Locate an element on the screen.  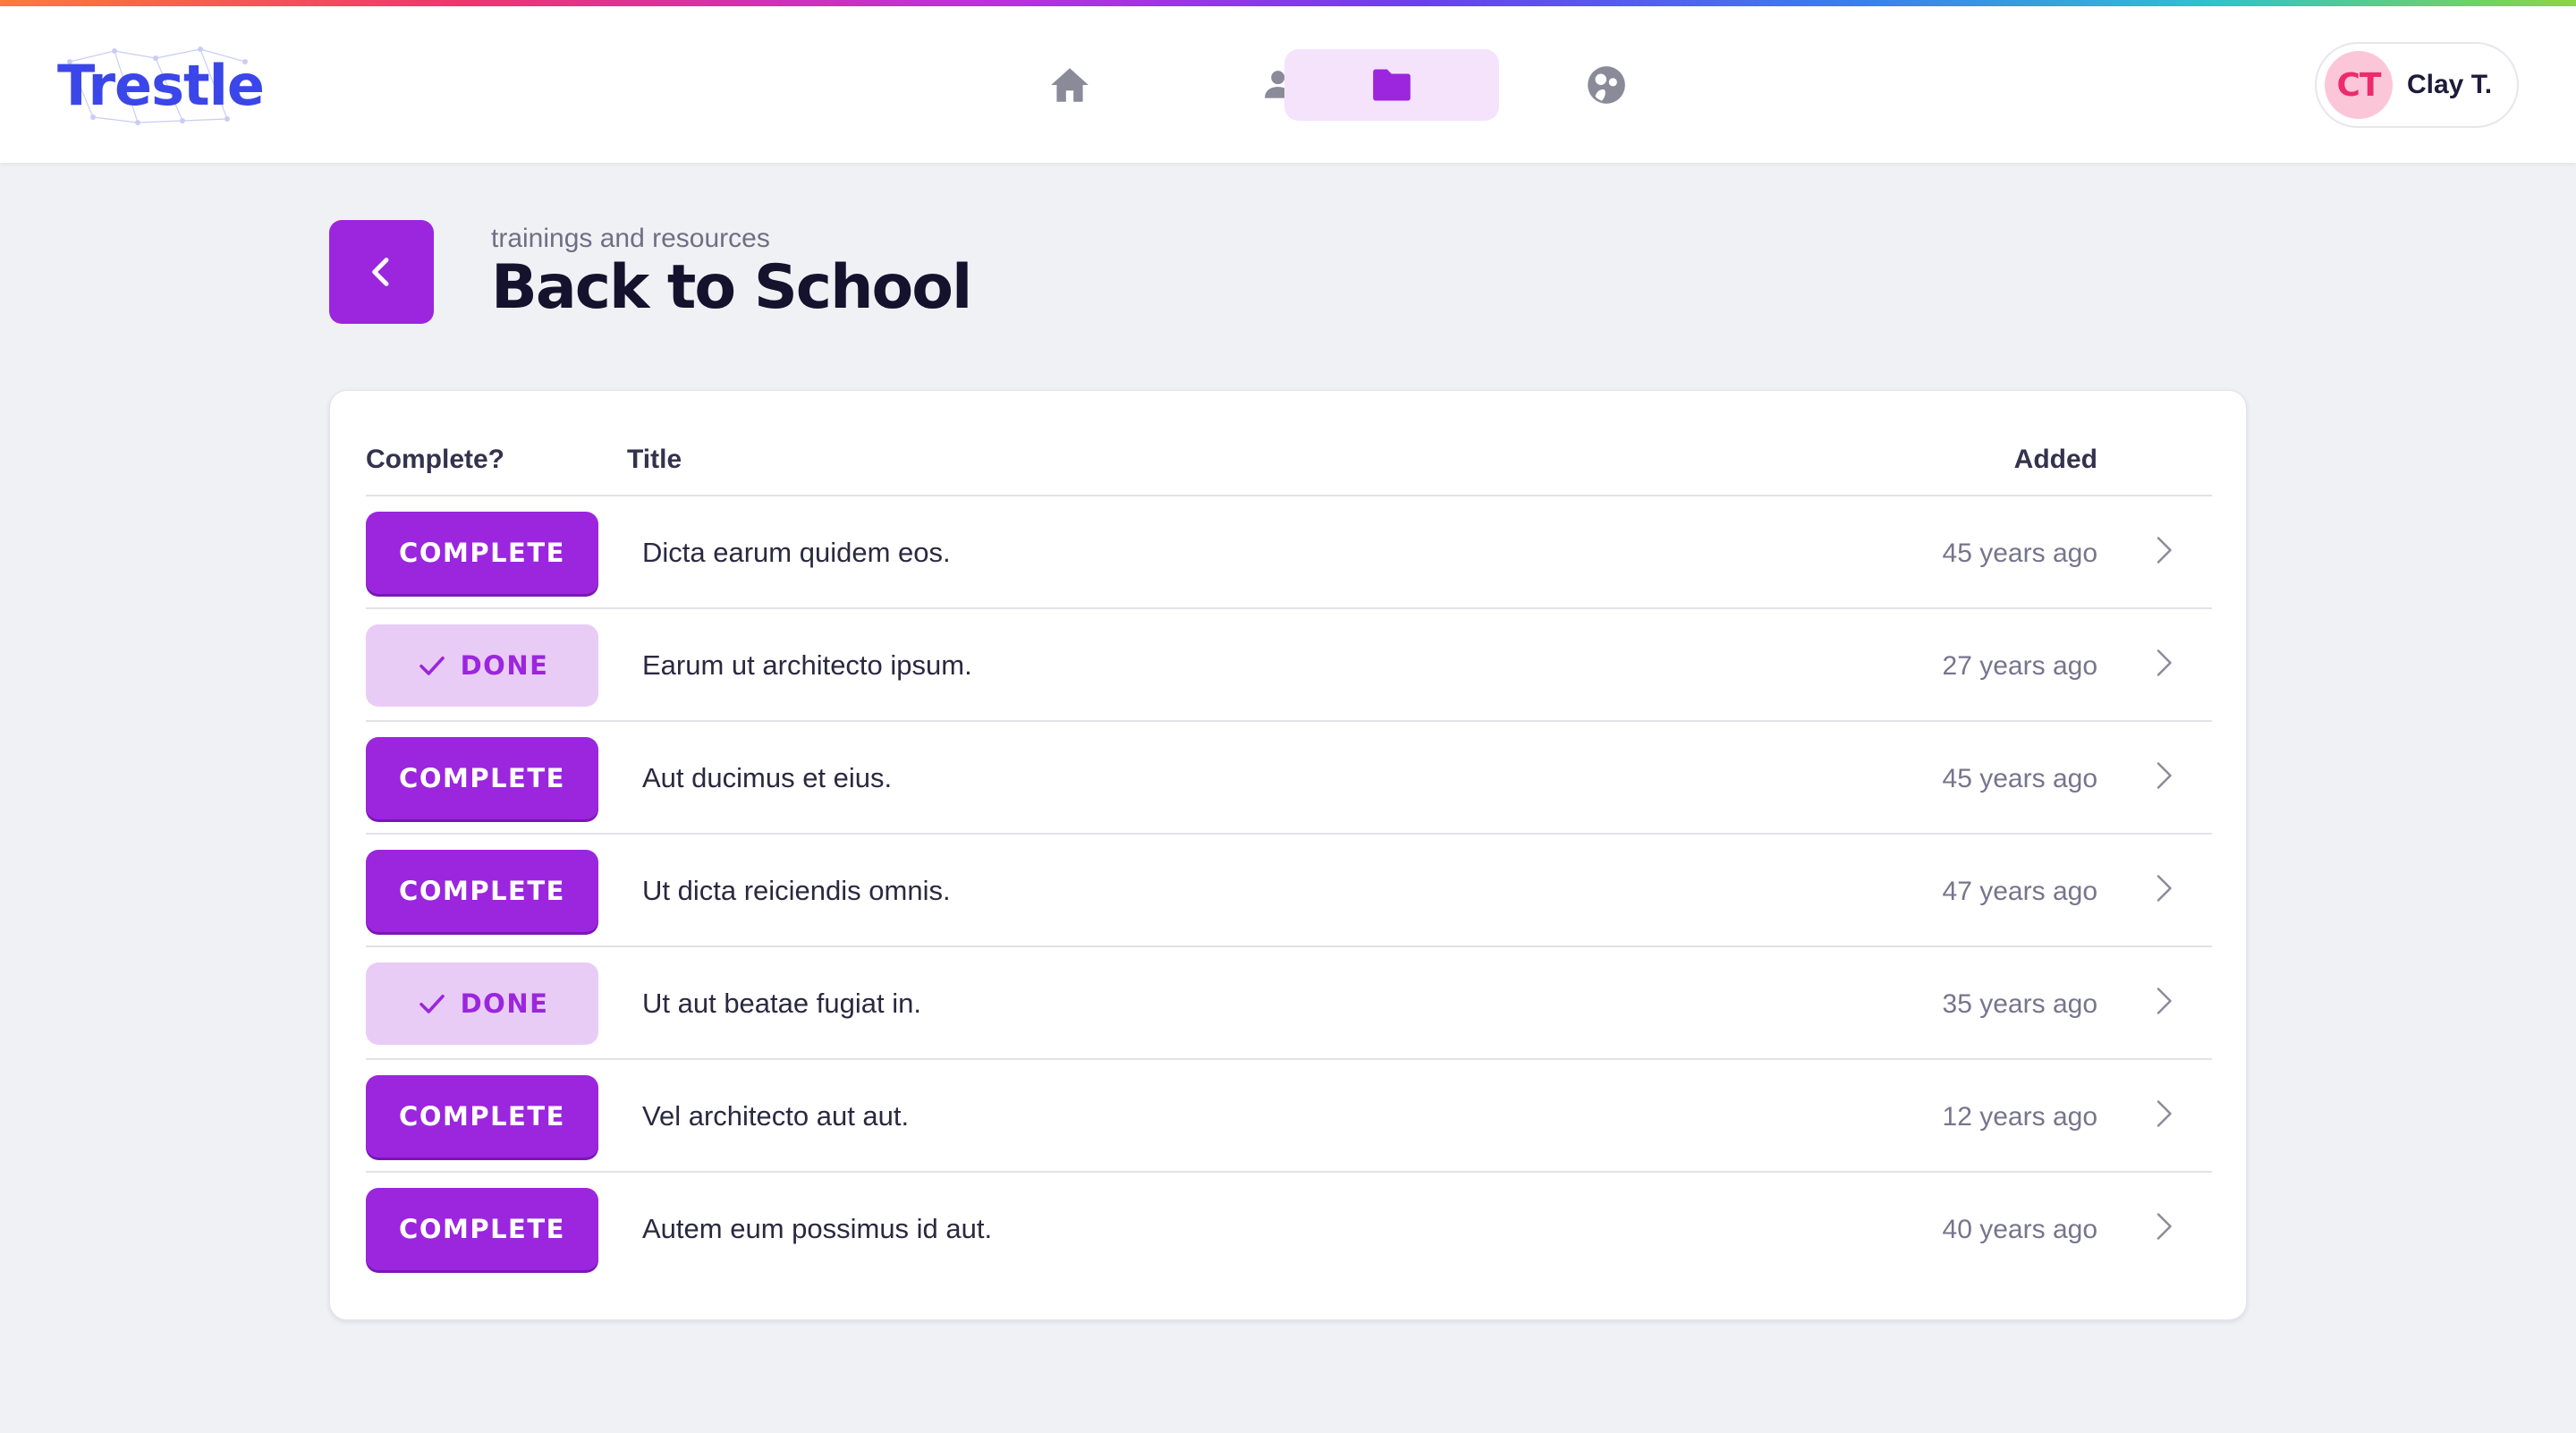
app-logo: Trestle is located at coordinates (161, 86).